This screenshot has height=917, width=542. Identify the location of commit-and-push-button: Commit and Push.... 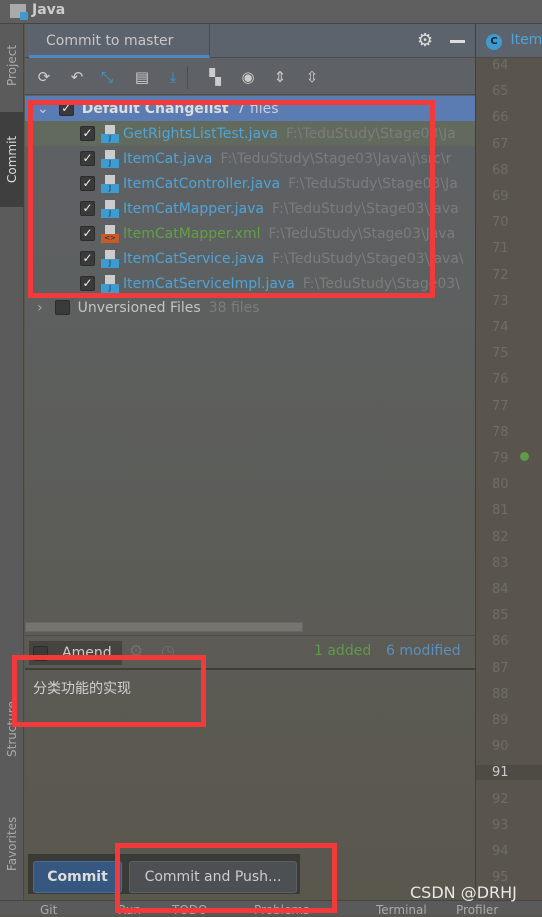
(213, 877).